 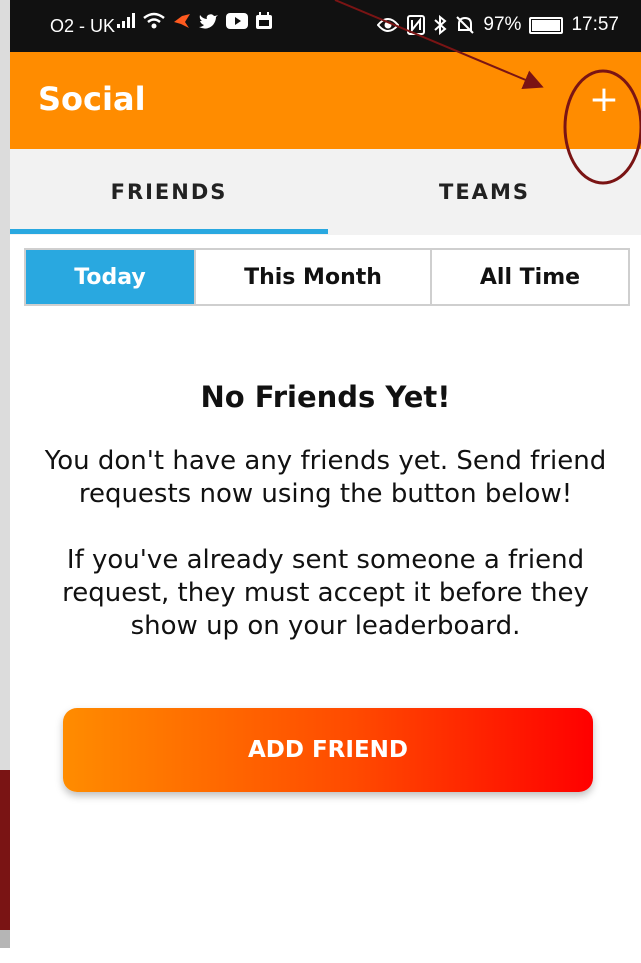 I want to click on tab-teams: TEAMS, so click(x=484, y=192).